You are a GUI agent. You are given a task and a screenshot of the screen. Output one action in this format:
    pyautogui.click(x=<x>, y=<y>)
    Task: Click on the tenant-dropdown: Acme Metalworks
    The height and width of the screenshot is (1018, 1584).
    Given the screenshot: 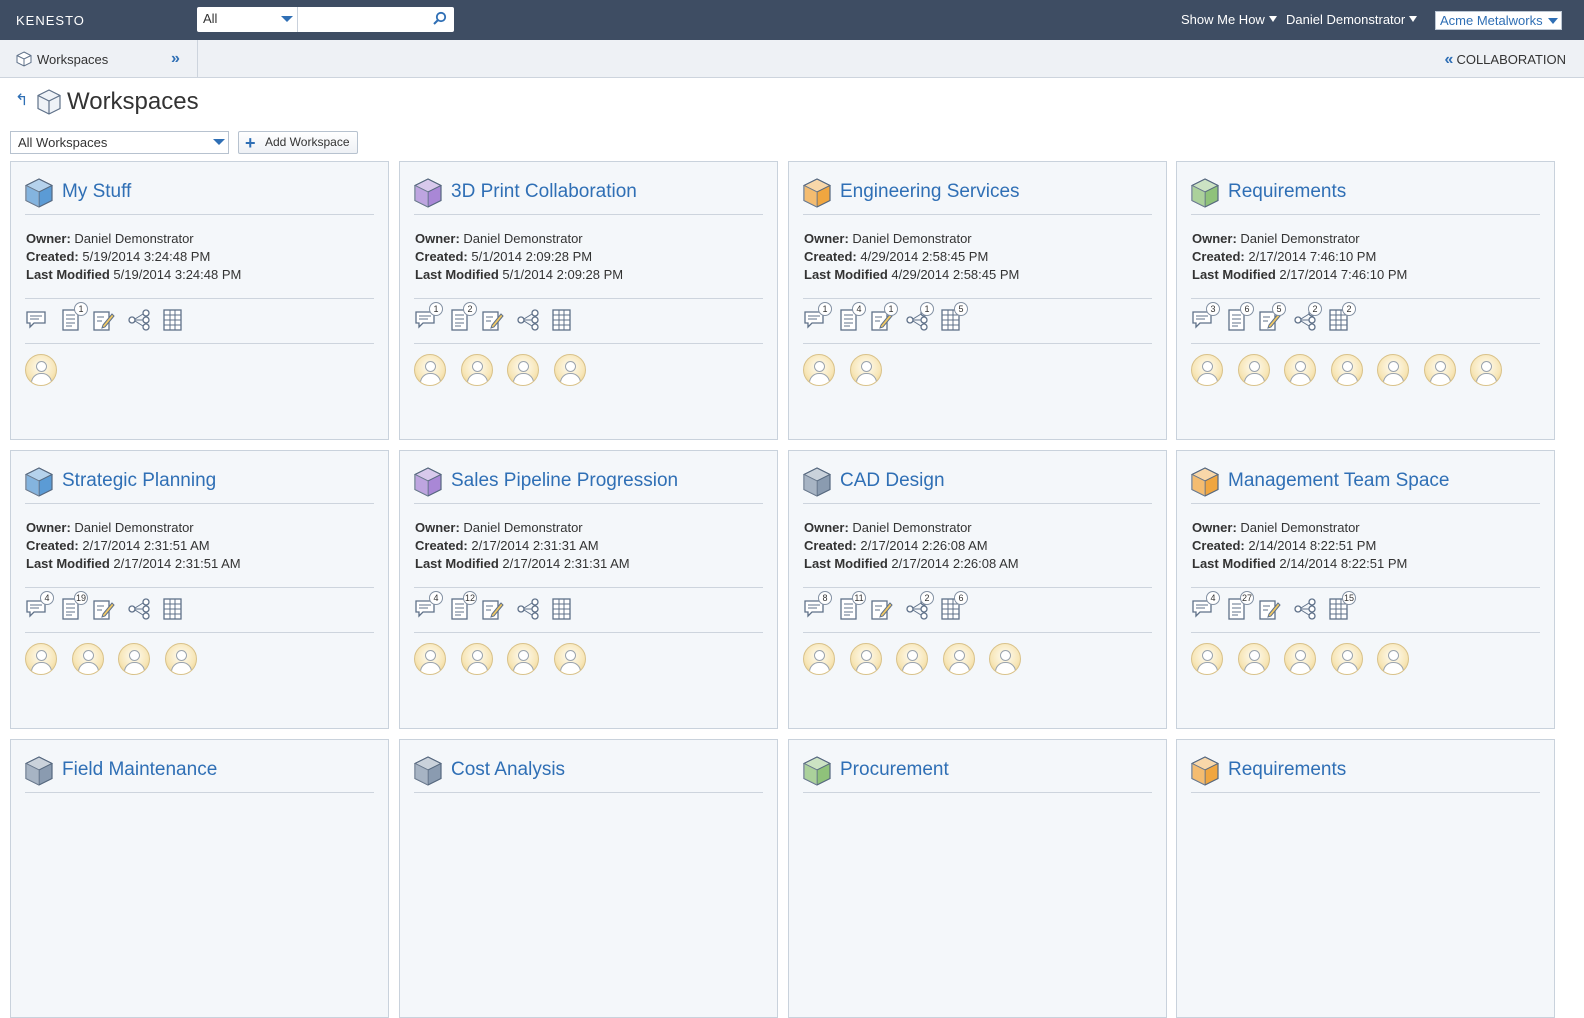 What is the action you would take?
    pyautogui.click(x=1498, y=20)
    